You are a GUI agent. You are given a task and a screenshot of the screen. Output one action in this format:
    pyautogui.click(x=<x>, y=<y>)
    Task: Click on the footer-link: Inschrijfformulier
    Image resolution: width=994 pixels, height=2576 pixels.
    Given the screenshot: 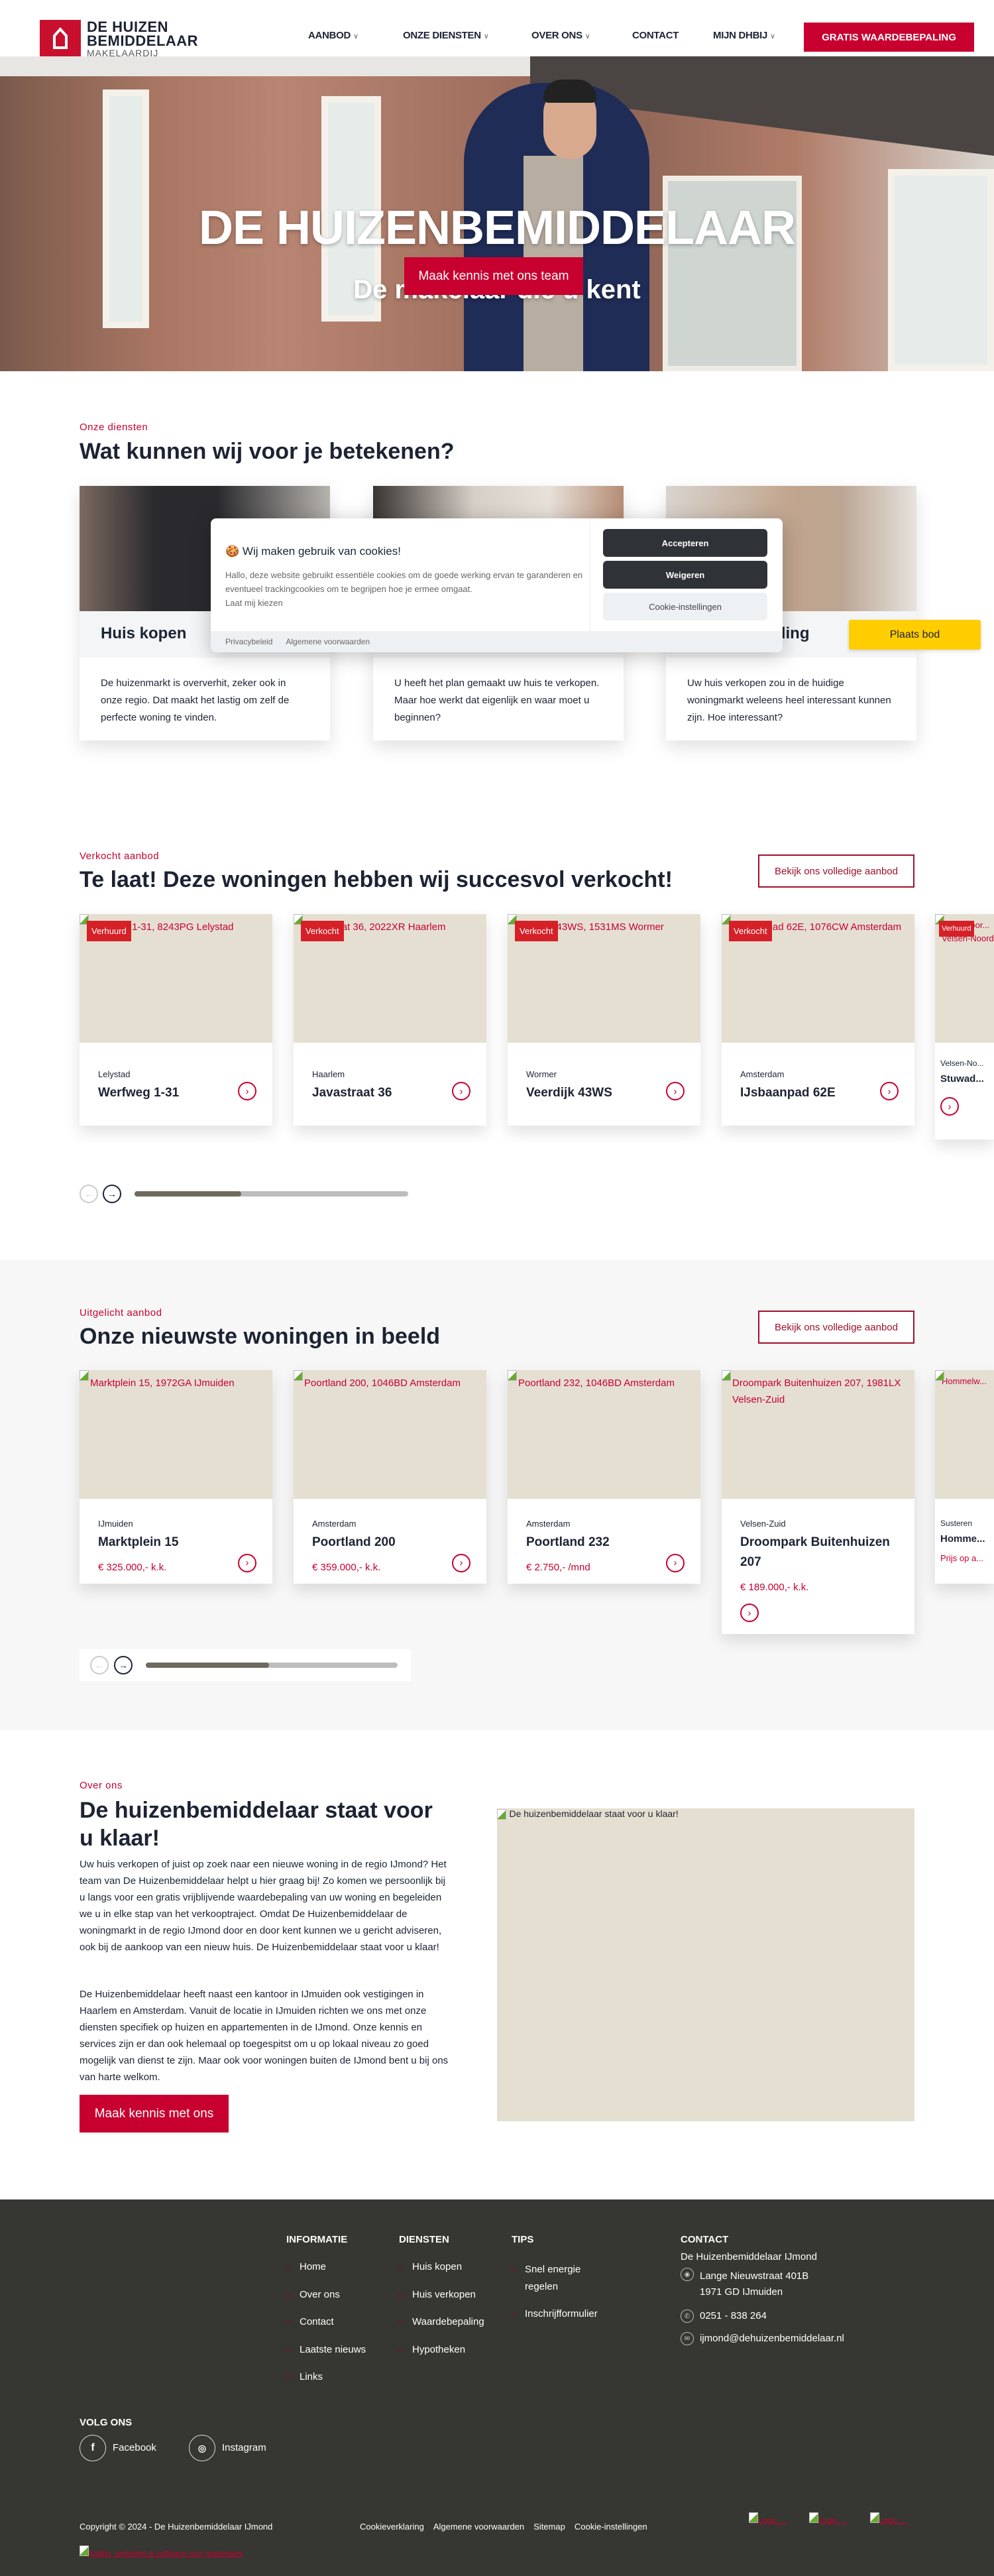 What is the action you would take?
    pyautogui.click(x=554, y=2315)
    